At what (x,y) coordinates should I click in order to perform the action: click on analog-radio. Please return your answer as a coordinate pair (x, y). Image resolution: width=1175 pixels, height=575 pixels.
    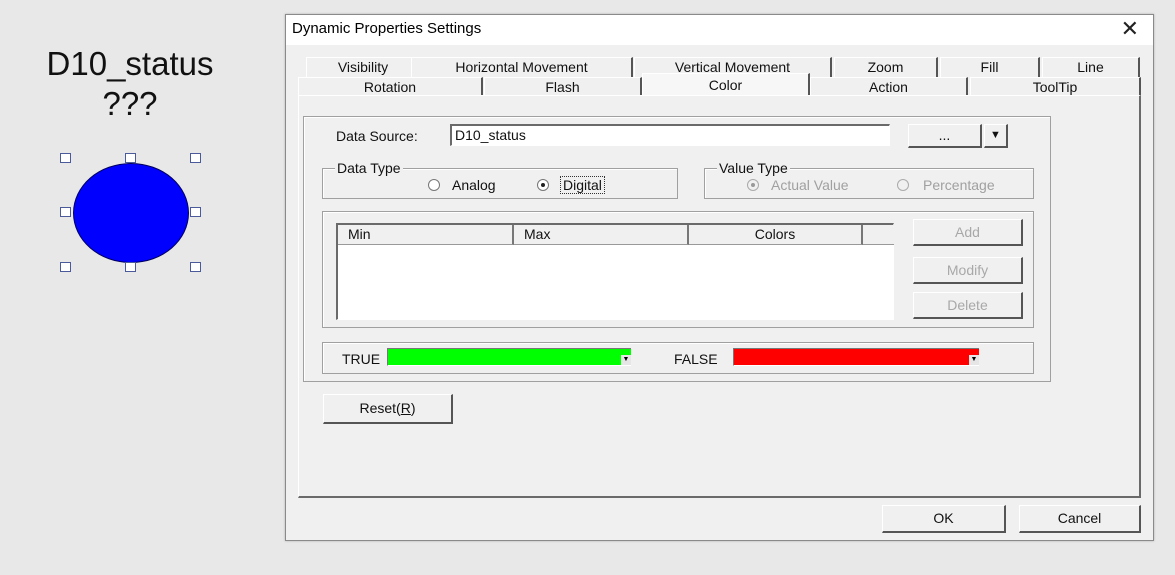
    Looking at the image, I should click on (434, 185).